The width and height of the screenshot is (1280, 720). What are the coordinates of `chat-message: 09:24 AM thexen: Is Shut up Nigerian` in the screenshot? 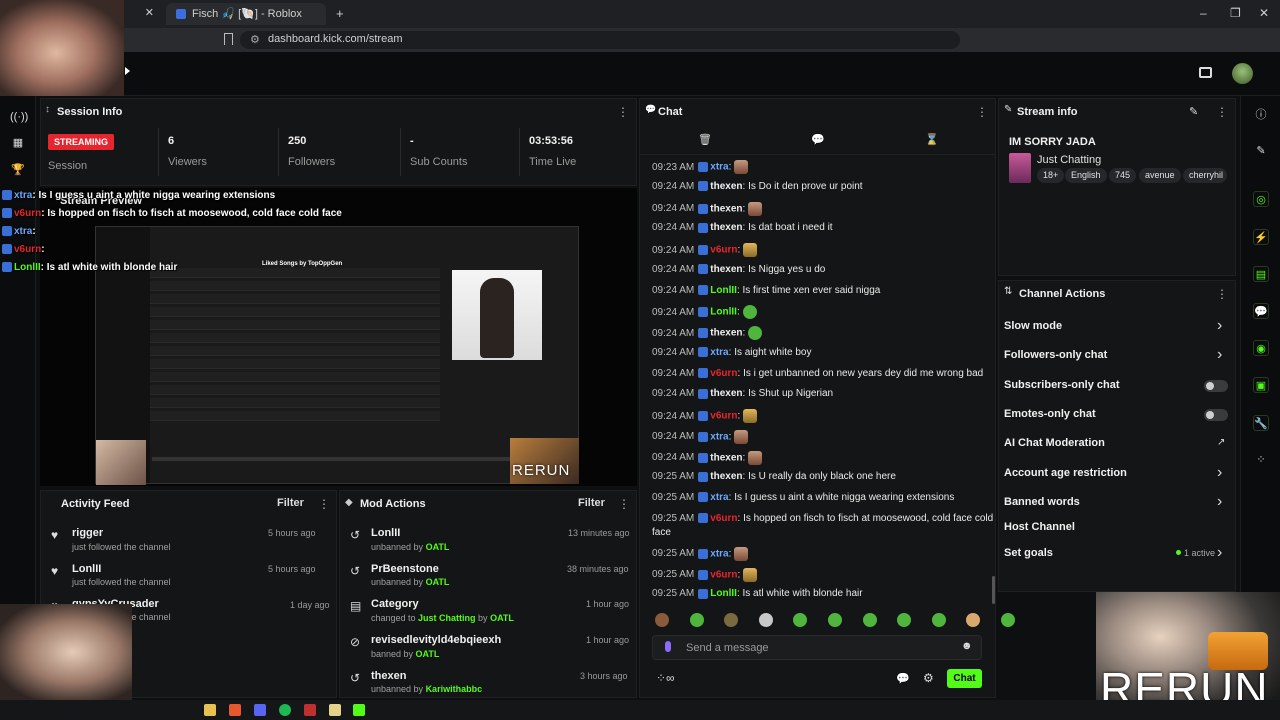 It's located at (742, 393).